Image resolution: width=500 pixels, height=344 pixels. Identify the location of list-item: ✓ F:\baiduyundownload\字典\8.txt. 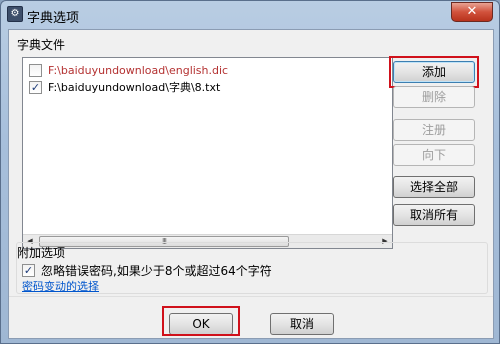
(124, 87).